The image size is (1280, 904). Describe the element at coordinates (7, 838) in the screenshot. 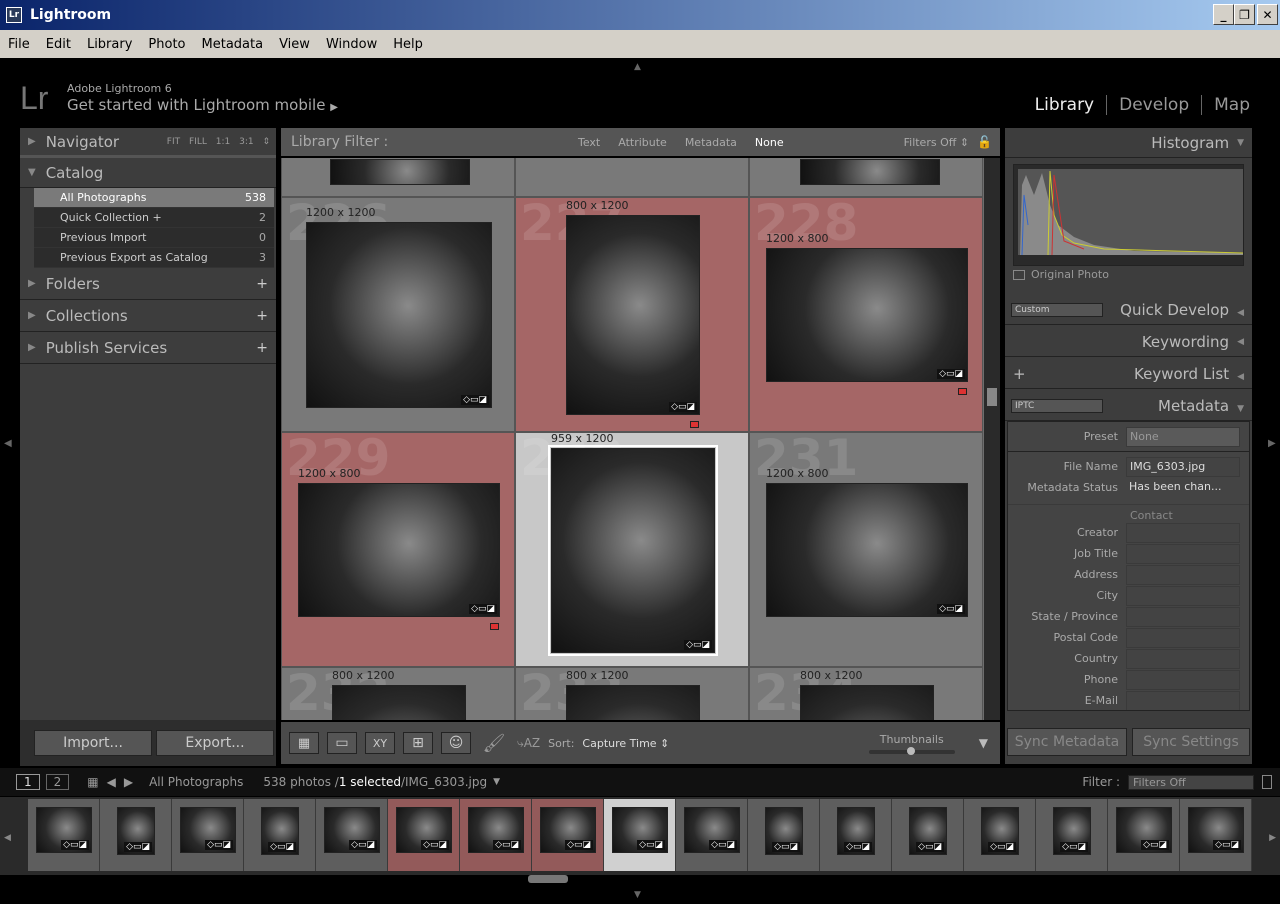

I see `scroll-left-icon: ◀` at that location.